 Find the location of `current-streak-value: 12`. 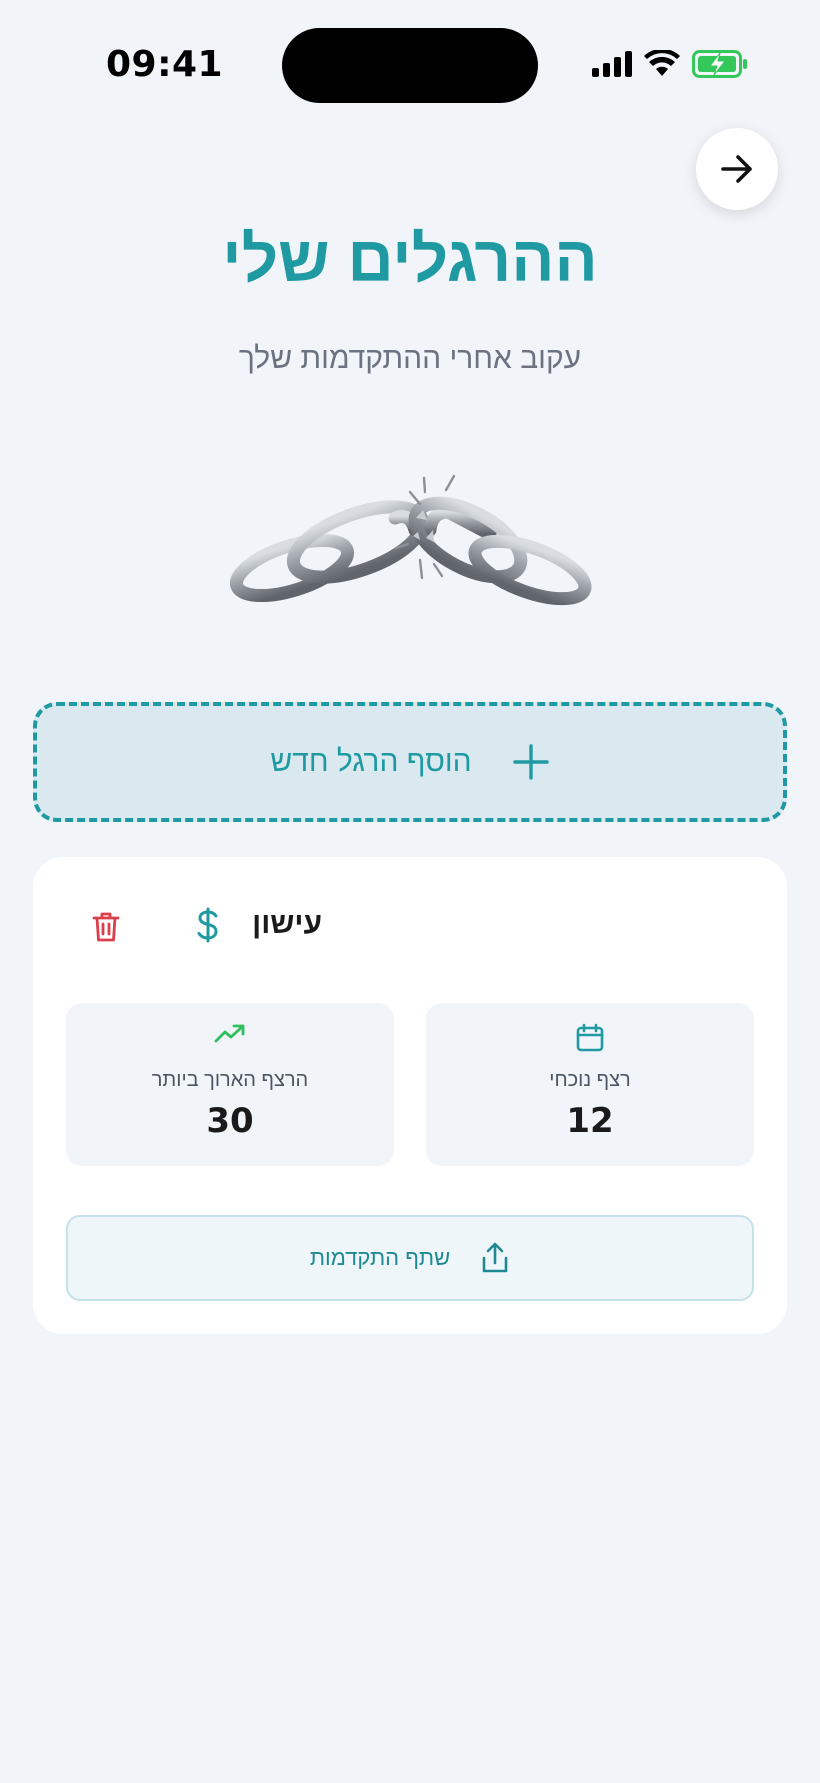

current-streak-value: 12 is located at coordinates (590, 1121).